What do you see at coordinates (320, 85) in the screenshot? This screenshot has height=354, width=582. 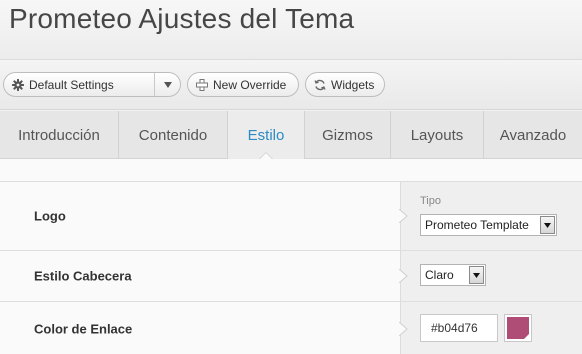 I see `refresh-icon` at bounding box center [320, 85].